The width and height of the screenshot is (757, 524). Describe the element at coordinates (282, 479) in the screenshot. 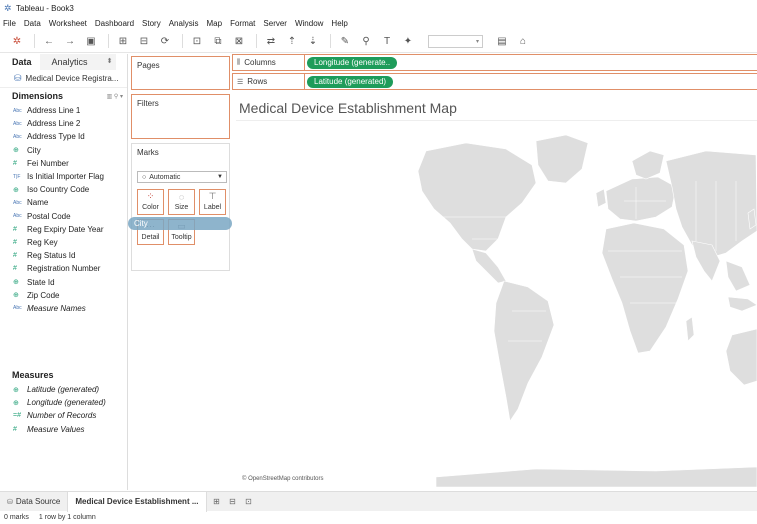

I see `map-attribution: © OpenStreetMap contributors` at that location.